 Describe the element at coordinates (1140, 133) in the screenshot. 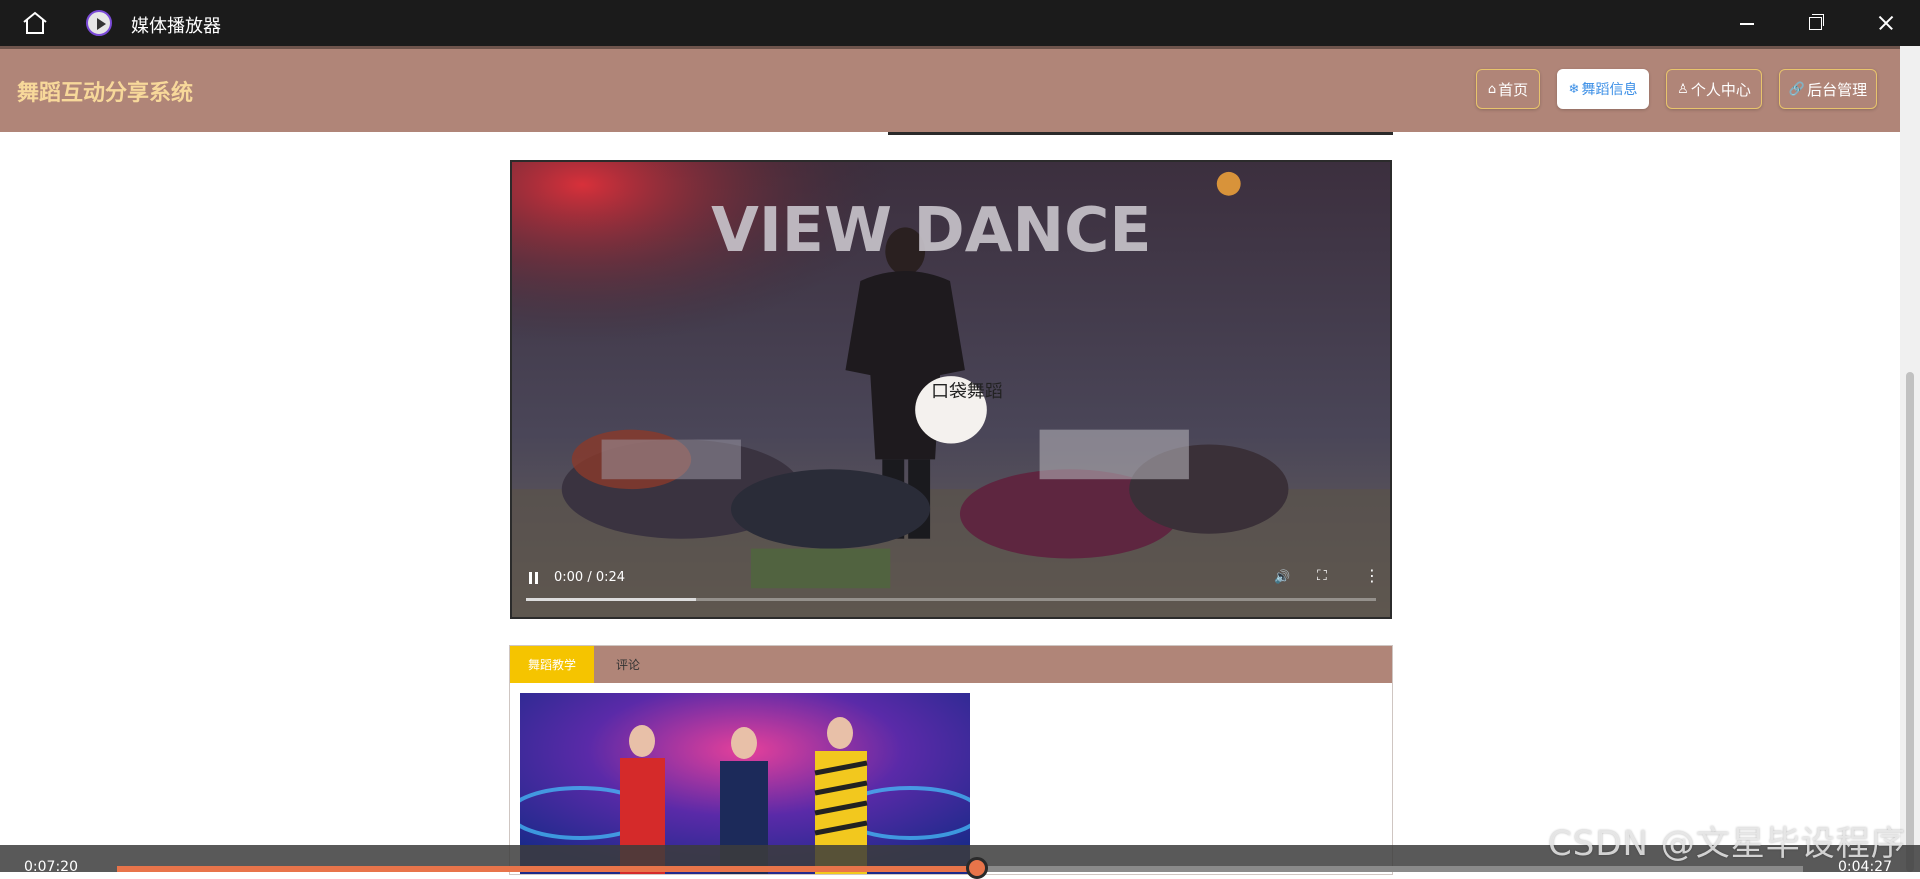

I see `previous-element-edge` at that location.